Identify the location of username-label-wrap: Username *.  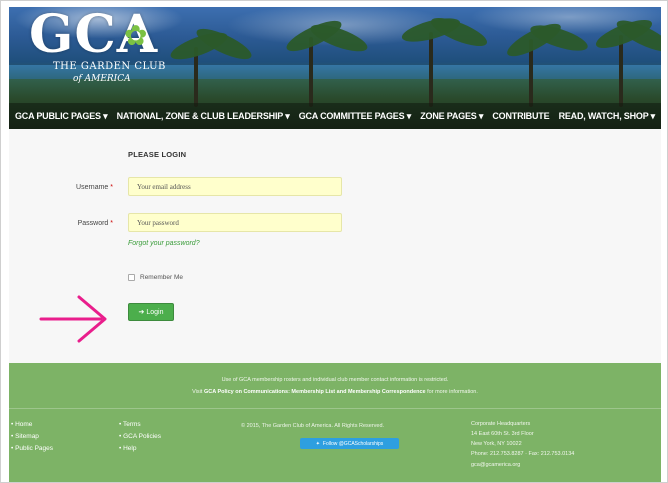
(83, 187).